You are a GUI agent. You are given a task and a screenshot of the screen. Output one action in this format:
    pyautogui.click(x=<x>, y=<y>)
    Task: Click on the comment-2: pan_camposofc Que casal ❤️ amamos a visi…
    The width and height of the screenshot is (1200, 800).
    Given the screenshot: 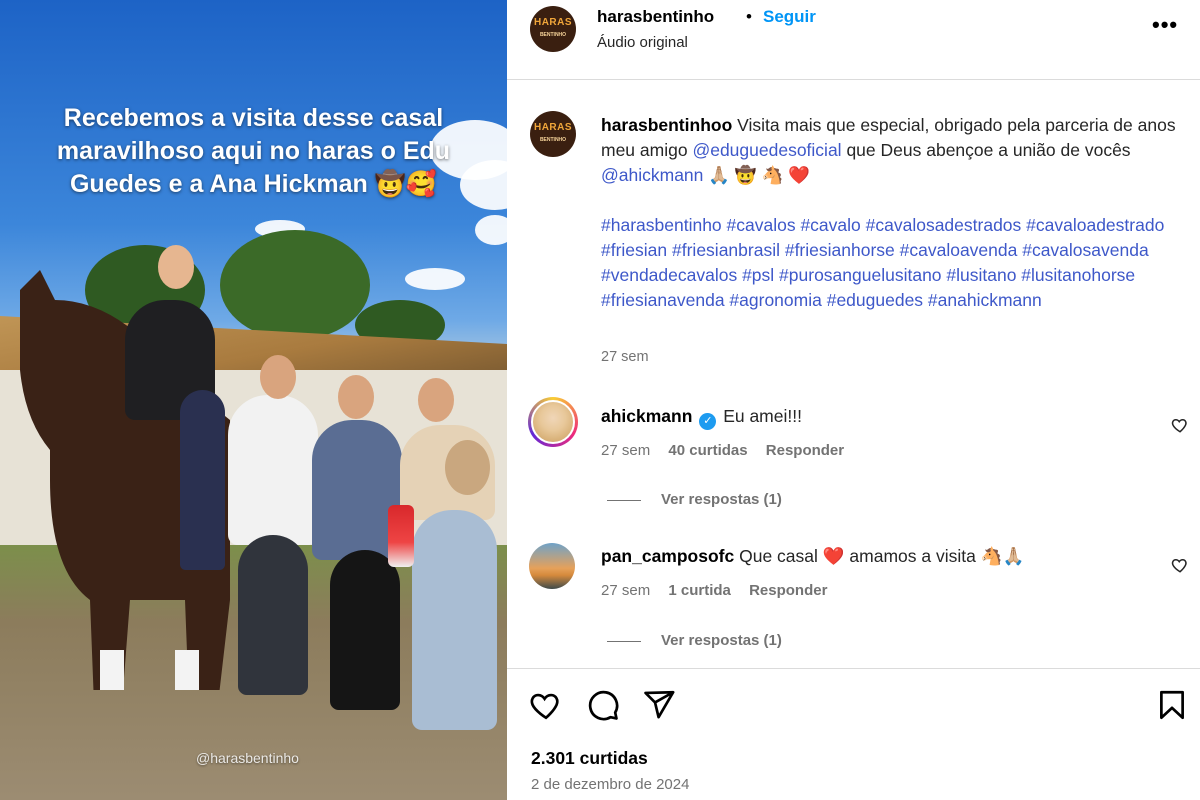 What is the action you would take?
    pyautogui.click(x=812, y=556)
    